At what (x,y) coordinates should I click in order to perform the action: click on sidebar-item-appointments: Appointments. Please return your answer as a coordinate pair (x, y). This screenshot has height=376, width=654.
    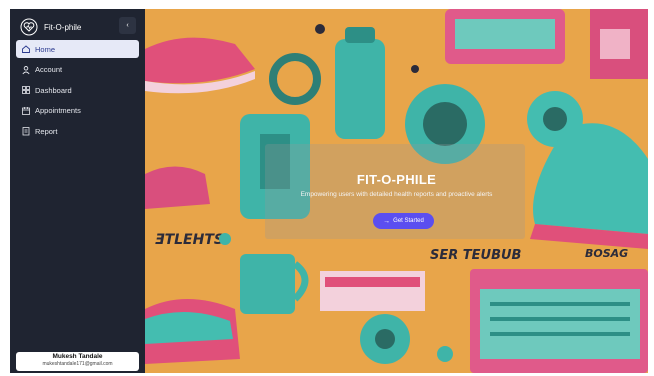
    Looking at the image, I should click on (77, 111).